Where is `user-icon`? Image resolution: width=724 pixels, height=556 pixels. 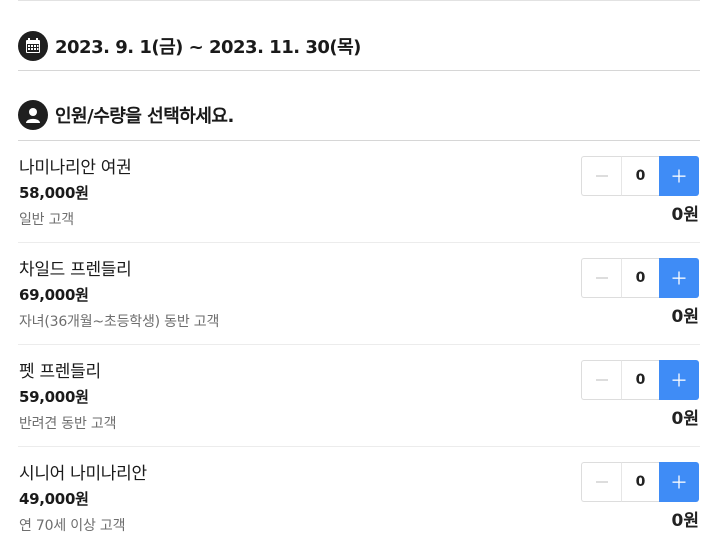 user-icon is located at coordinates (33, 115).